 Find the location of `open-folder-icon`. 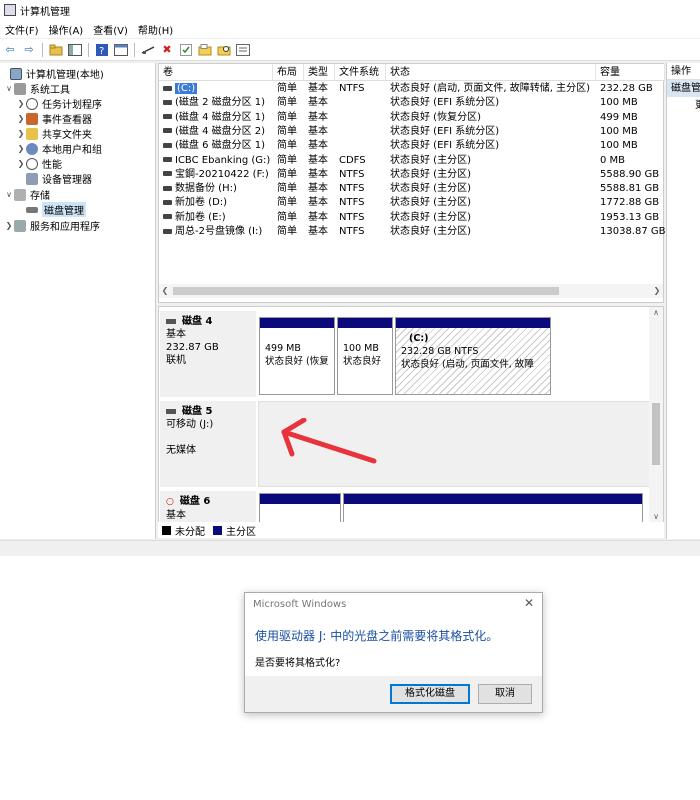

open-folder-icon is located at coordinates (205, 50).